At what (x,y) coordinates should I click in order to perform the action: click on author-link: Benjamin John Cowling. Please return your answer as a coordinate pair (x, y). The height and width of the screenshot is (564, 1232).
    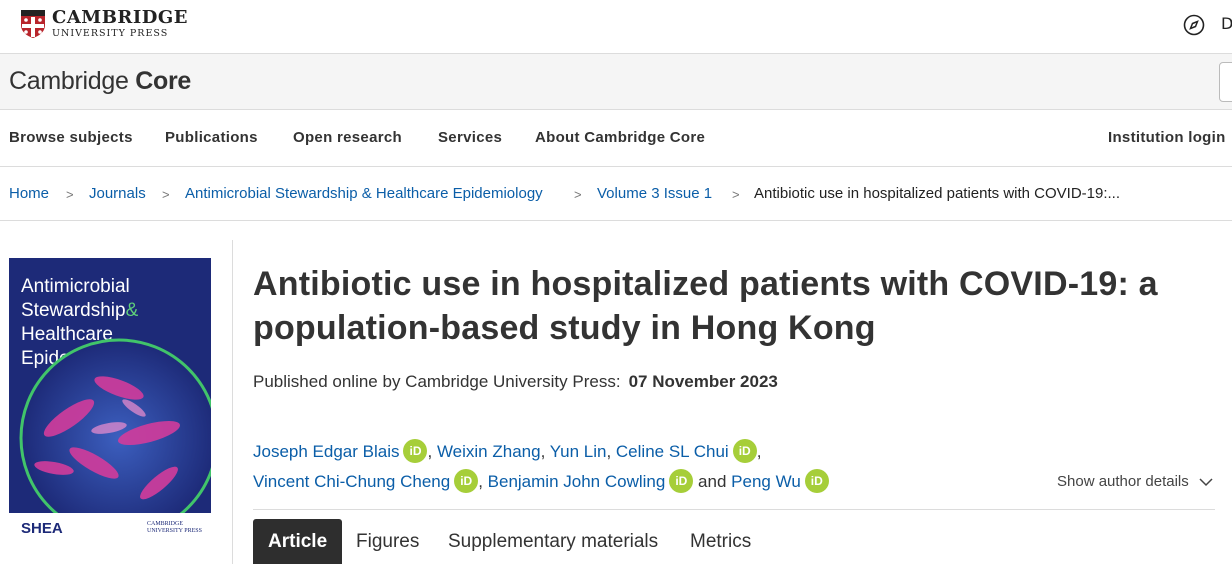
    Looking at the image, I should click on (577, 481).